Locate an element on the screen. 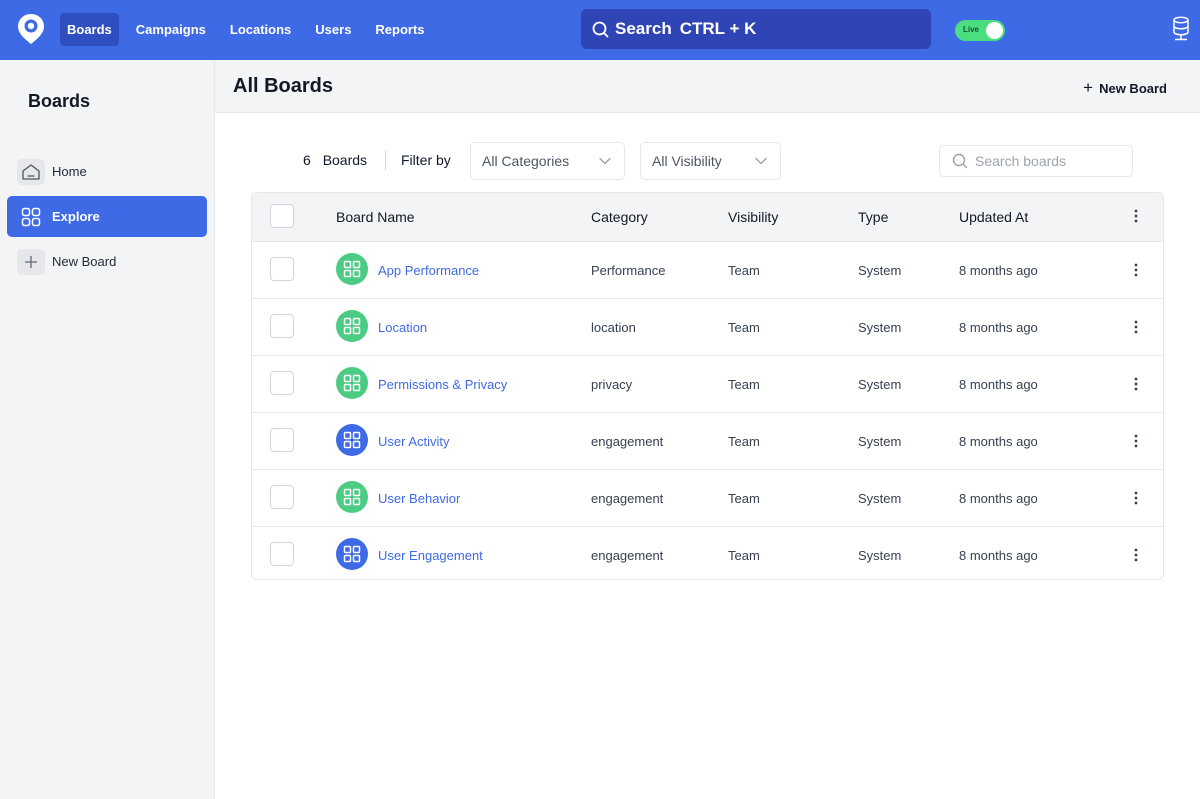 This screenshot has height=799, width=1200. filter-by-label: Filter by is located at coordinates (426, 160).